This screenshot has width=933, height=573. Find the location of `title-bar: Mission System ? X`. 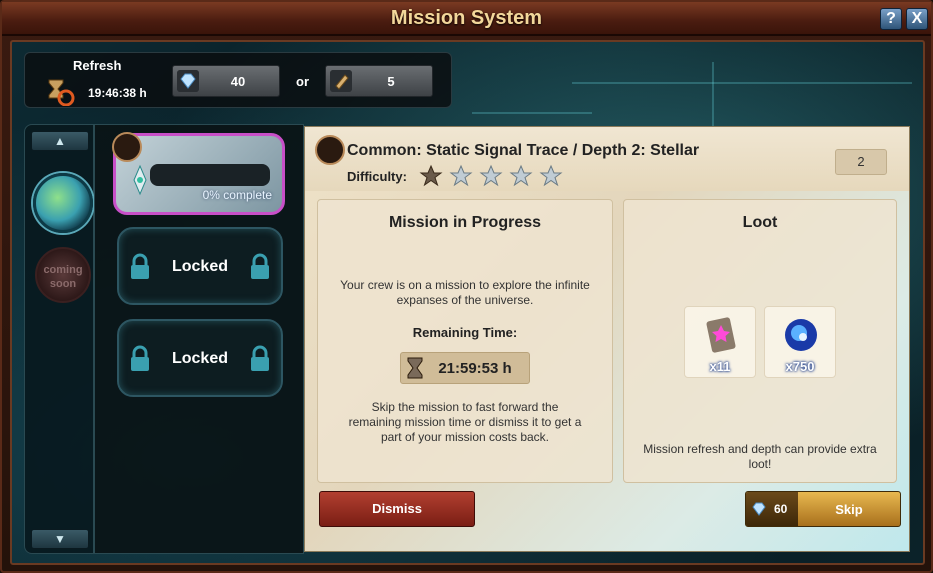

title-bar: Mission System ? X is located at coordinates (466, 19).